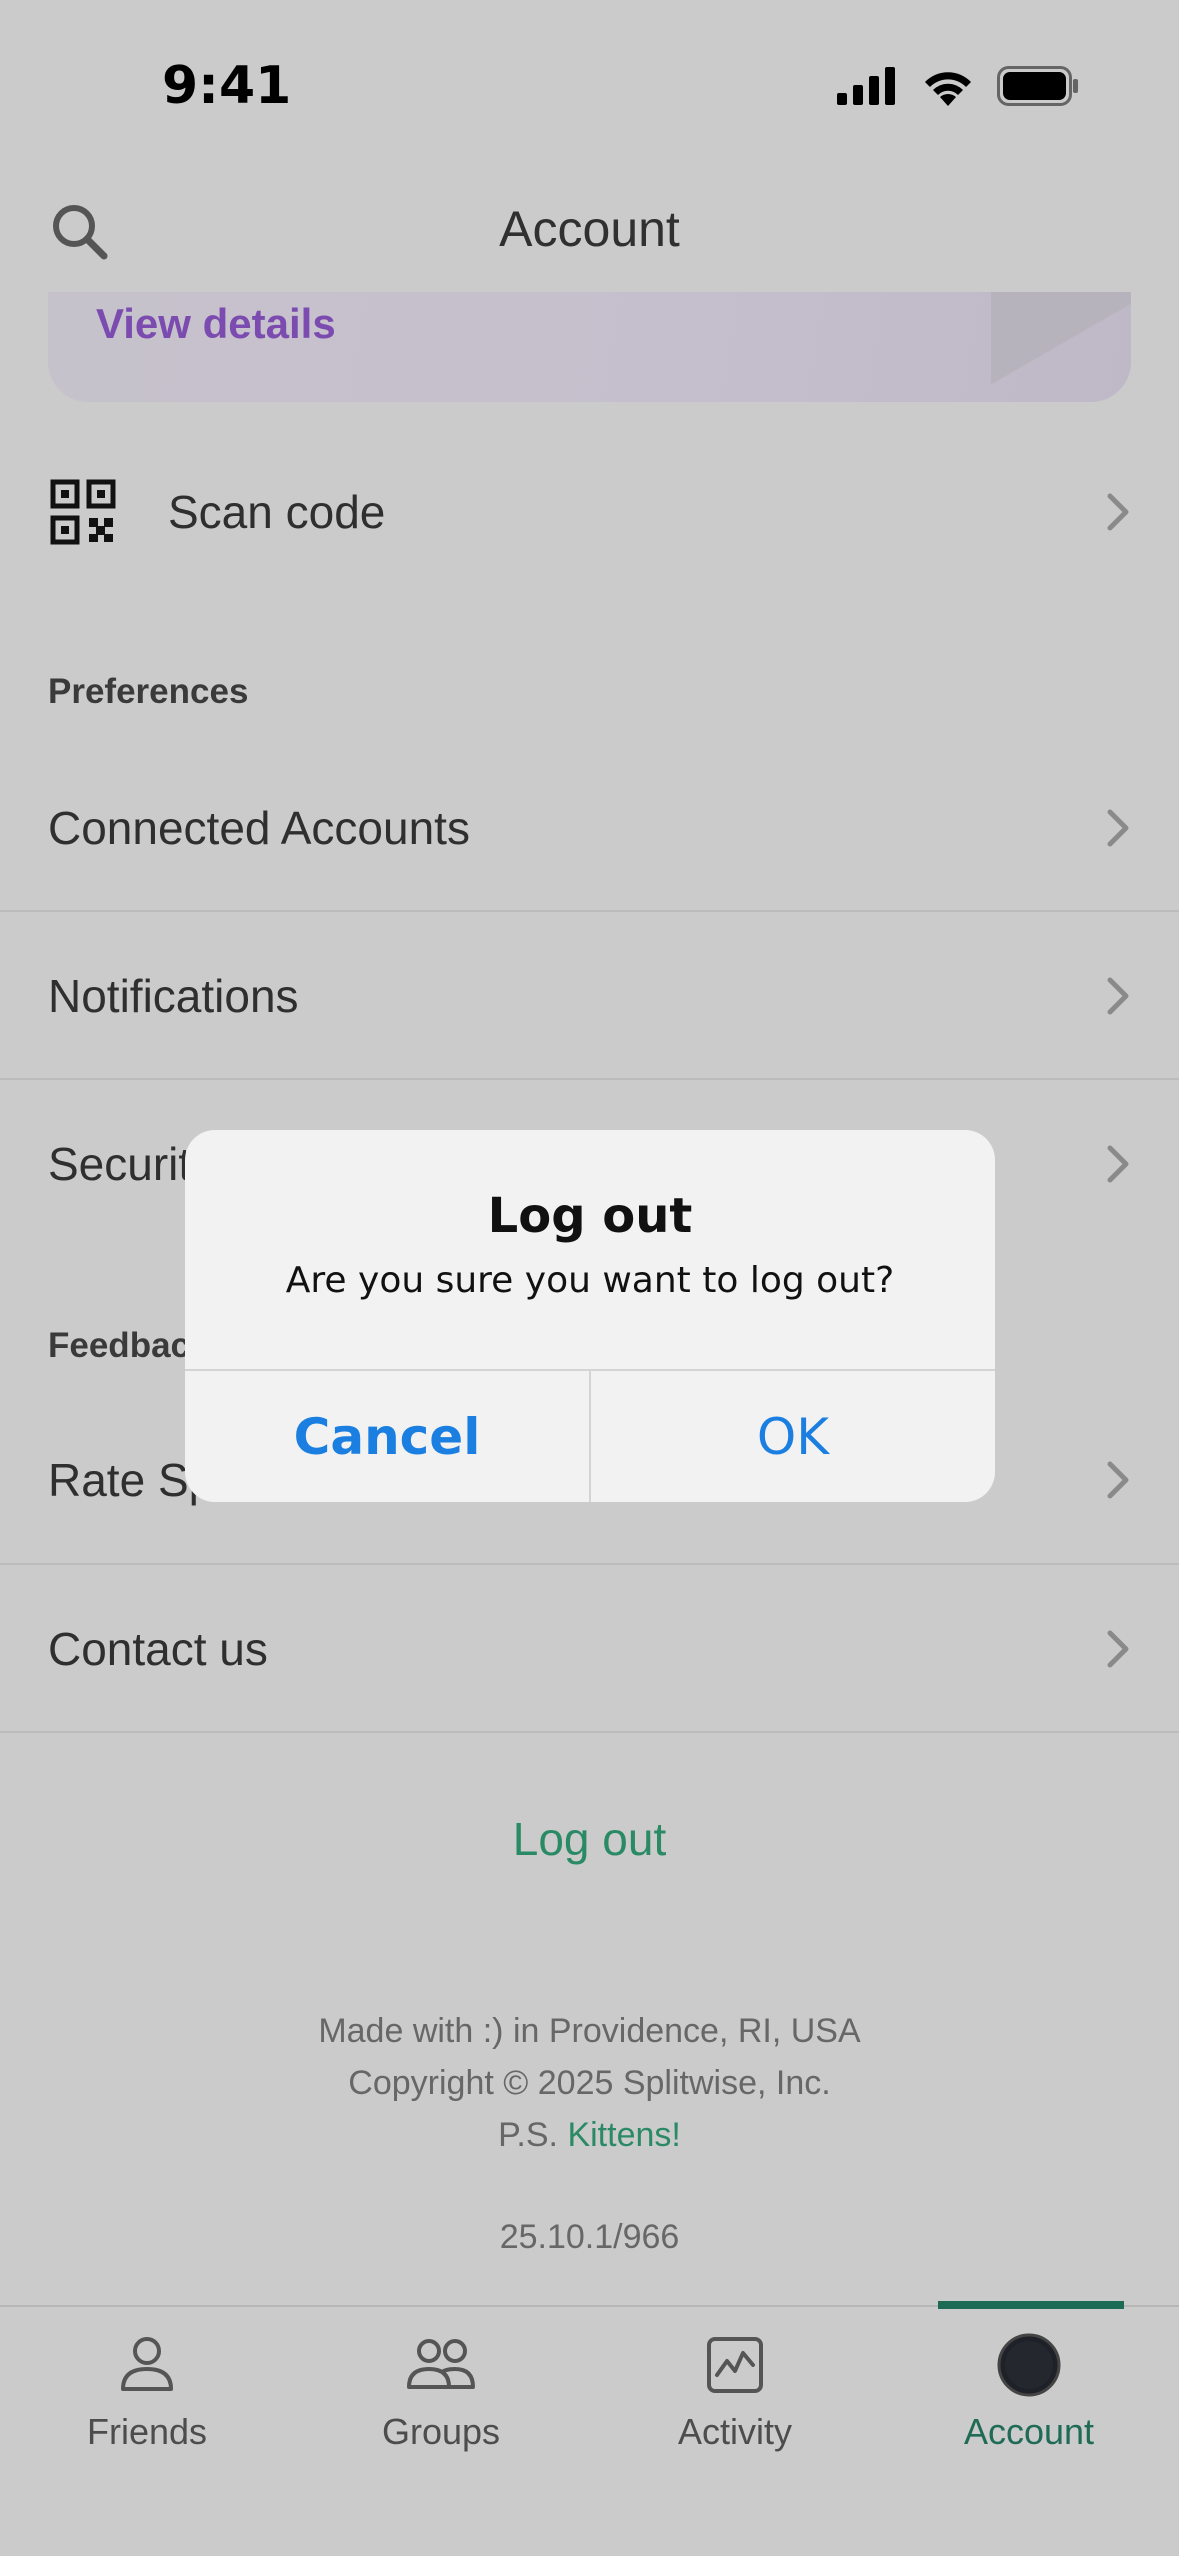 The image size is (1179, 2556). What do you see at coordinates (793, 1436) in the screenshot?
I see `ok-button: OK` at bounding box center [793, 1436].